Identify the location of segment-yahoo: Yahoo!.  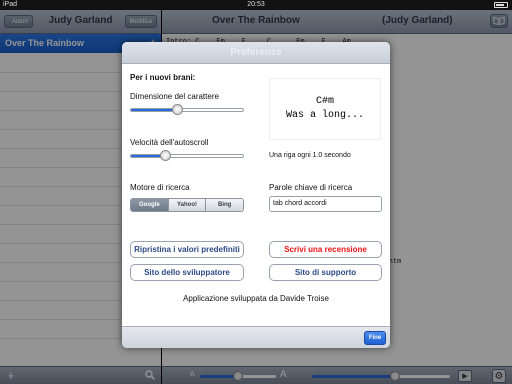
(187, 205).